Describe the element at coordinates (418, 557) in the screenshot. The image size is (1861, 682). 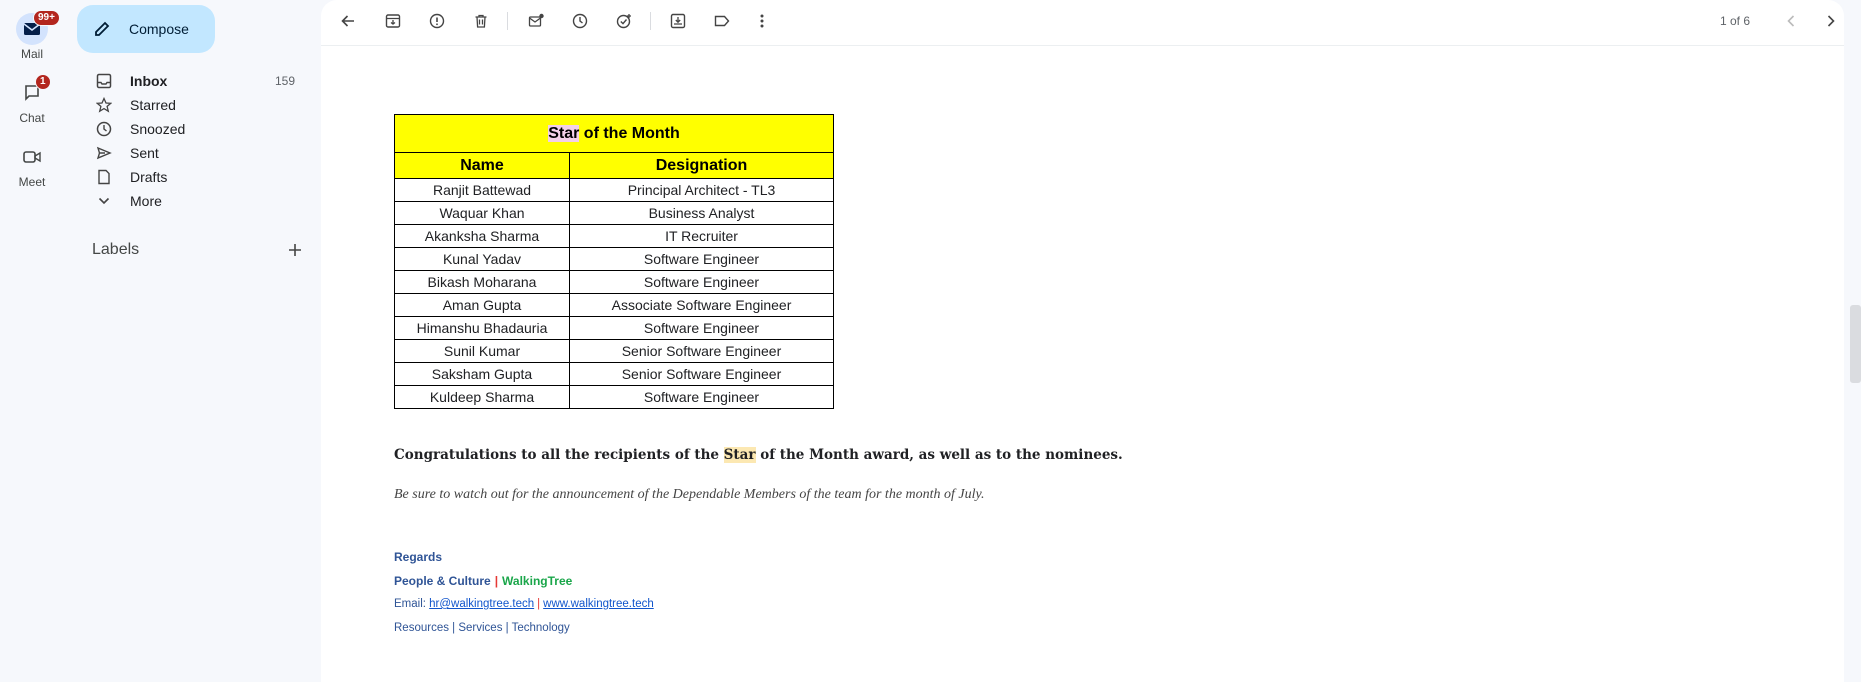
I see `signature-regards: Regards` at that location.